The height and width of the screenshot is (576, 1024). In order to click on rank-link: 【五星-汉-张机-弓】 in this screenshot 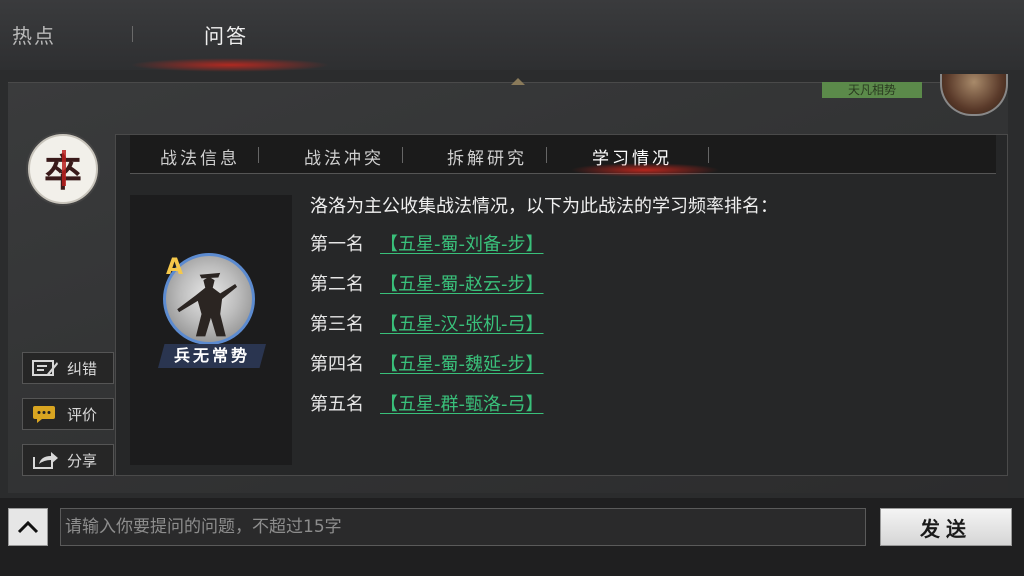, I will do `click(462, 324)`.